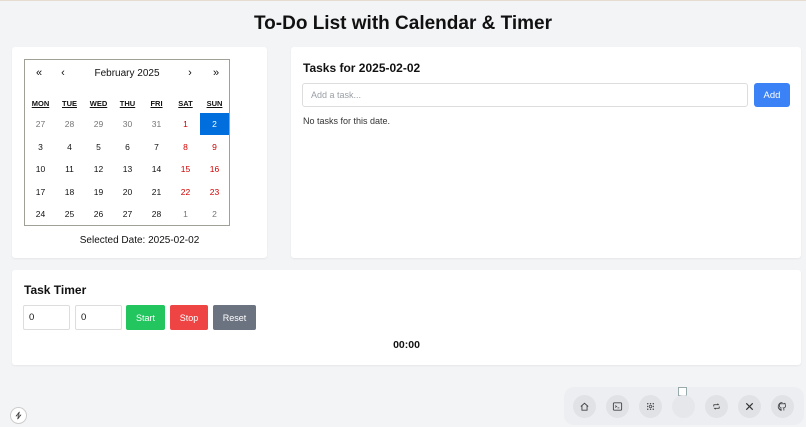  What do you see at coordinates (156, 103) in the screenshot?
I see `weekday-label: FRI` at bounding box center [156, 103].